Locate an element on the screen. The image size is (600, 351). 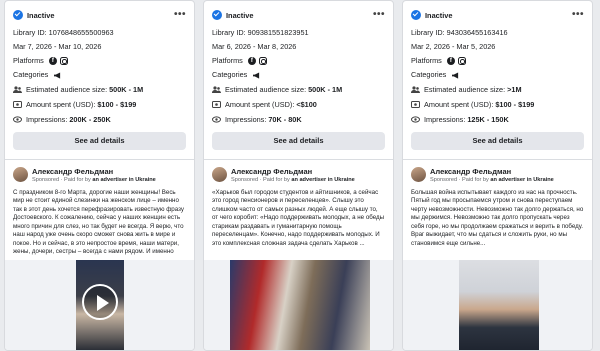
audience-row: Estimated audience size: >1M is located at coordinates (497, 89).